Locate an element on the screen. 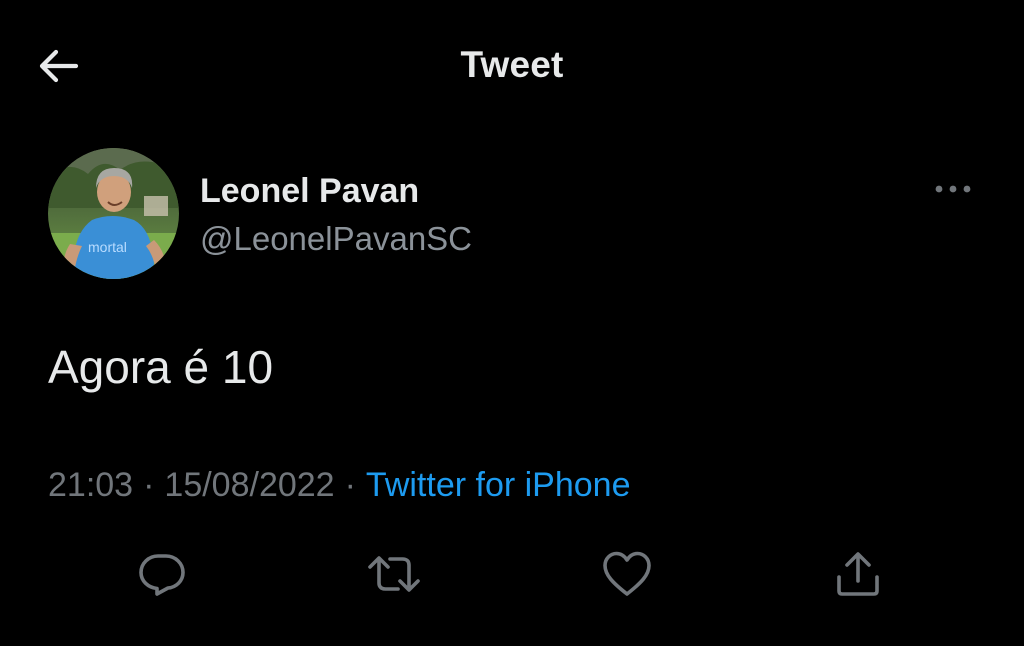 The height and width of the screenshot is (646, 1024). author-handle: @LeonelPavanSC is located at coordinates (336, 239).